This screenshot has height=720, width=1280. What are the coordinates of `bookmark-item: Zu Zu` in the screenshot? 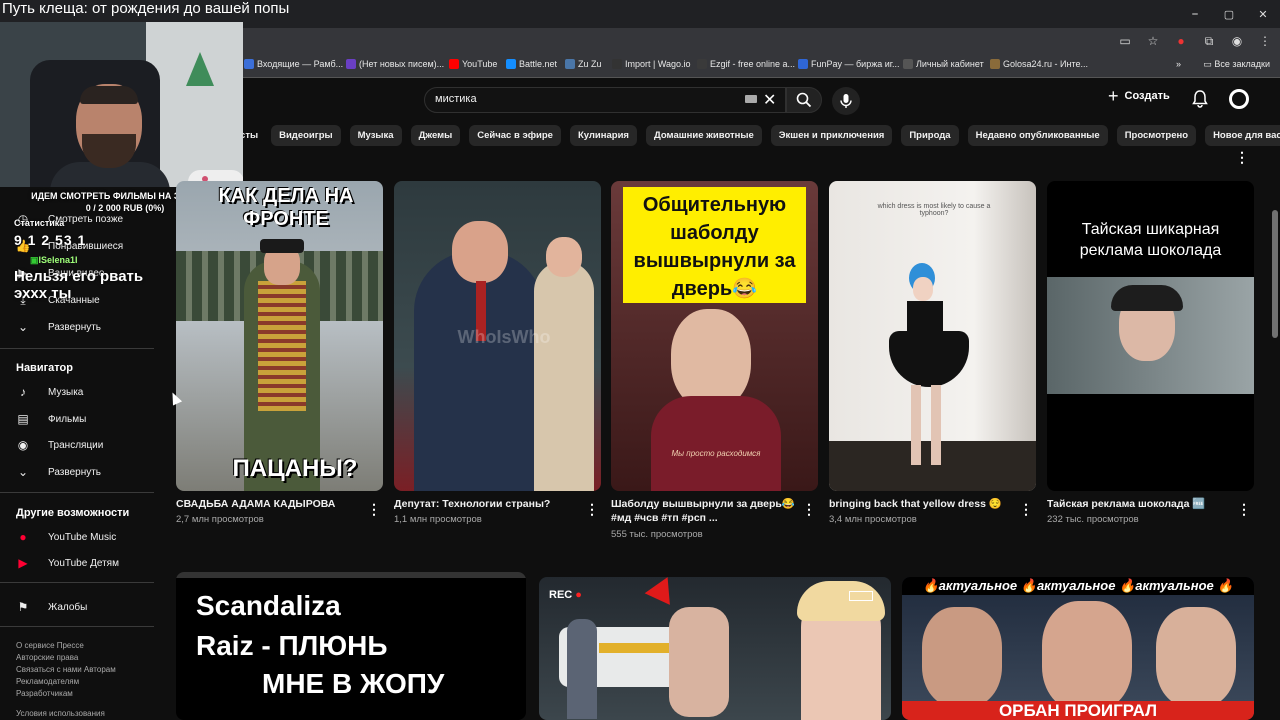 It's located at (583, 64).